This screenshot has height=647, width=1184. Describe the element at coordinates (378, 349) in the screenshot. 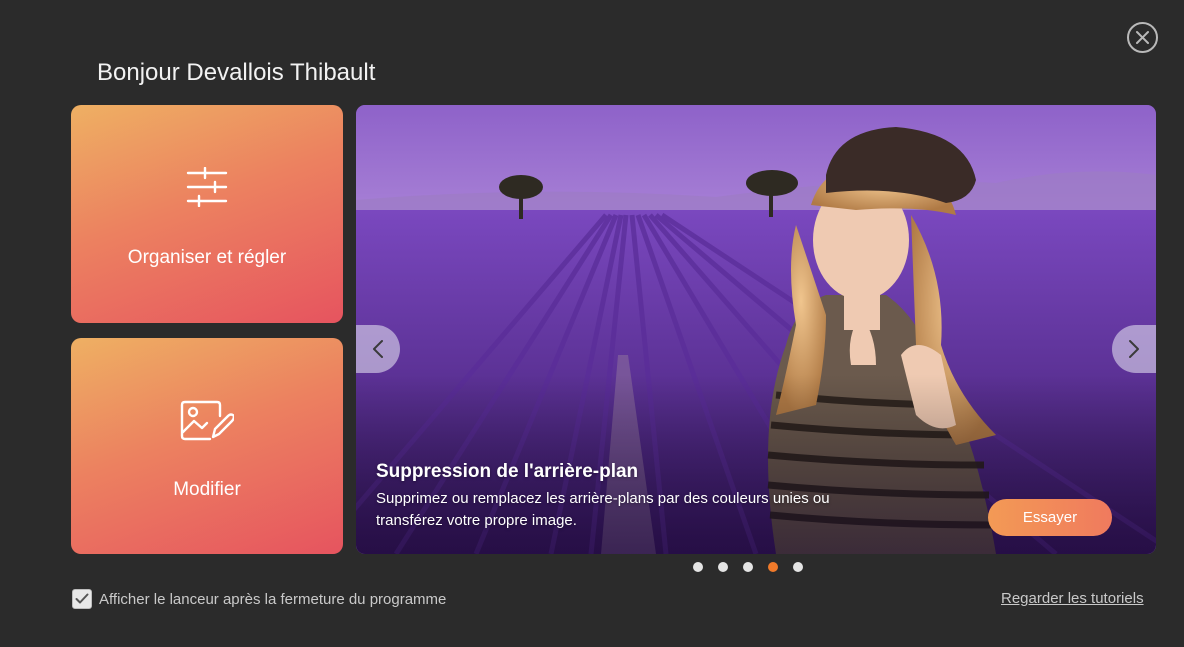

I see `chevron-left-icon` at that location.